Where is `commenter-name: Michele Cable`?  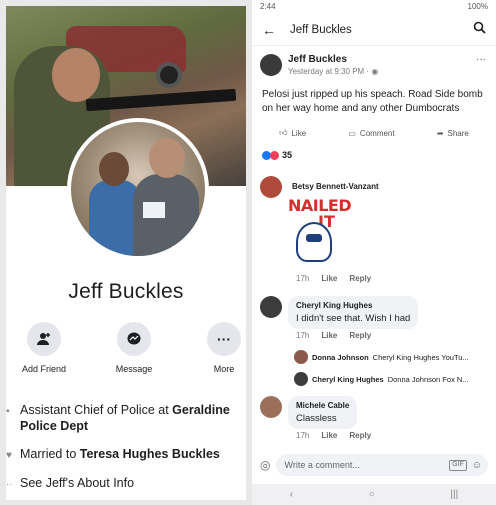 commenter-name: Michele Cable is located at coordinates (322, 405).